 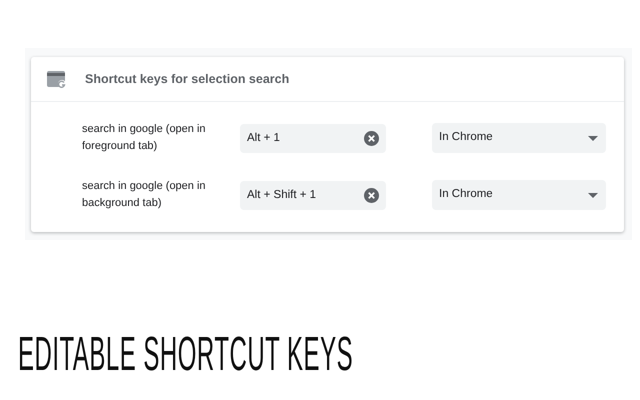 I want to click on card-title: Shortcut keys for selection search, so click(x=187, y=79).